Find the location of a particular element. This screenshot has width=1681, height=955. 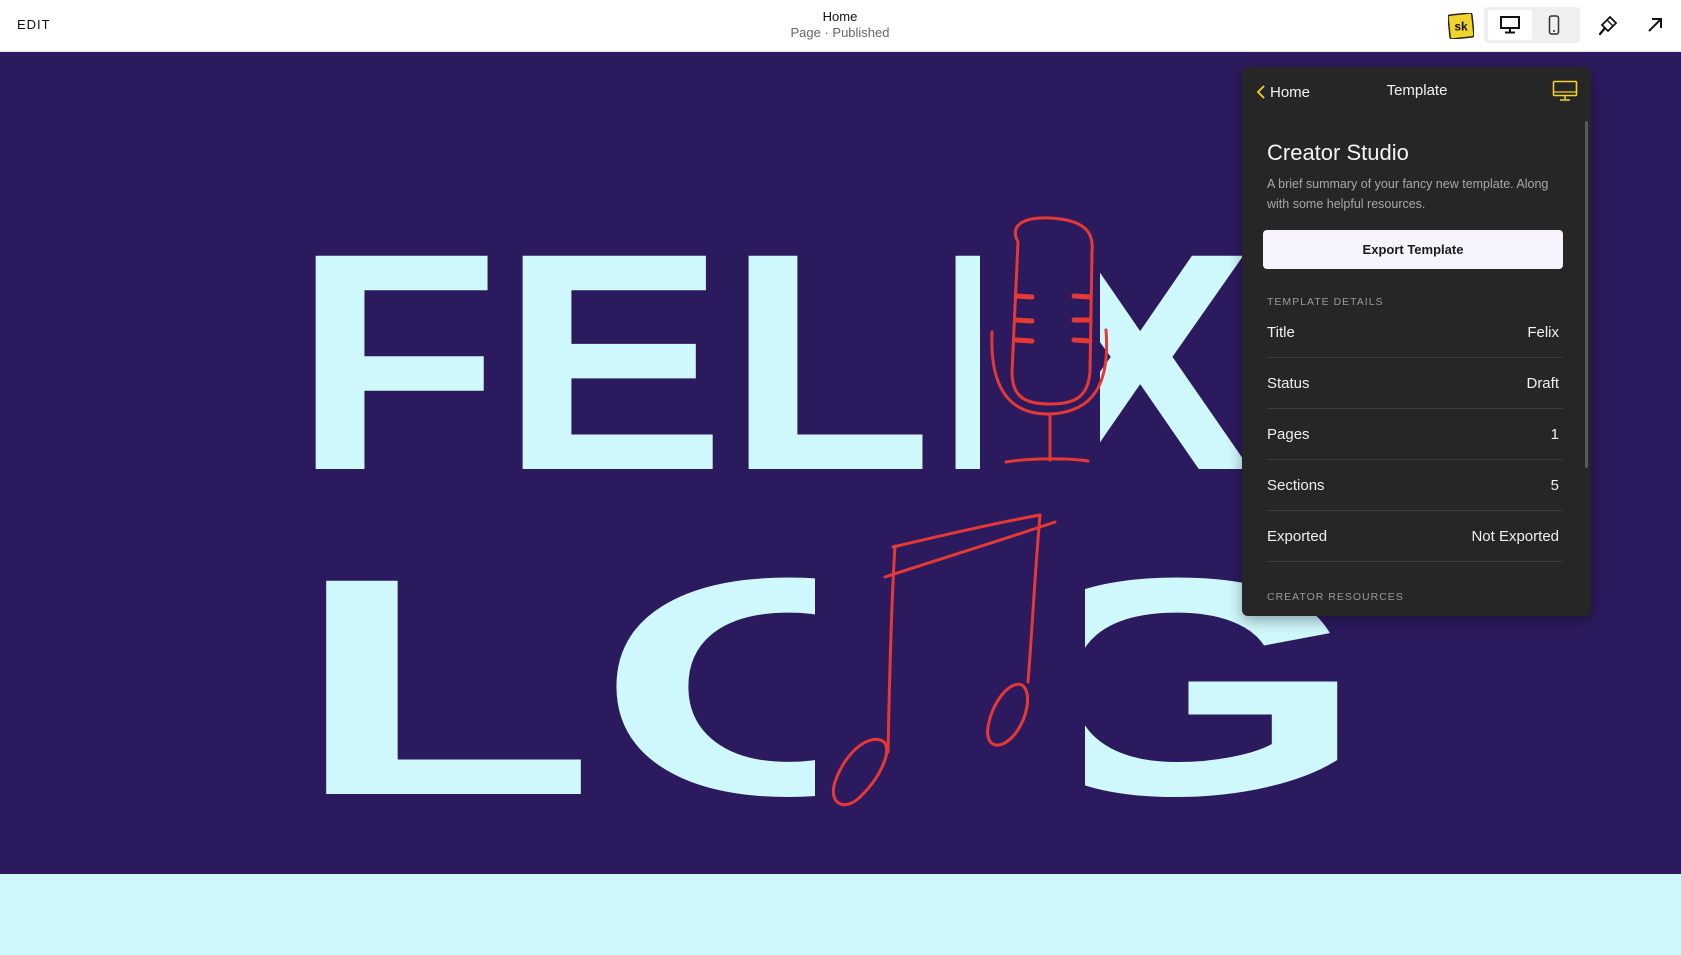

detail-value: Felix is located at coordinates (1543, 332).